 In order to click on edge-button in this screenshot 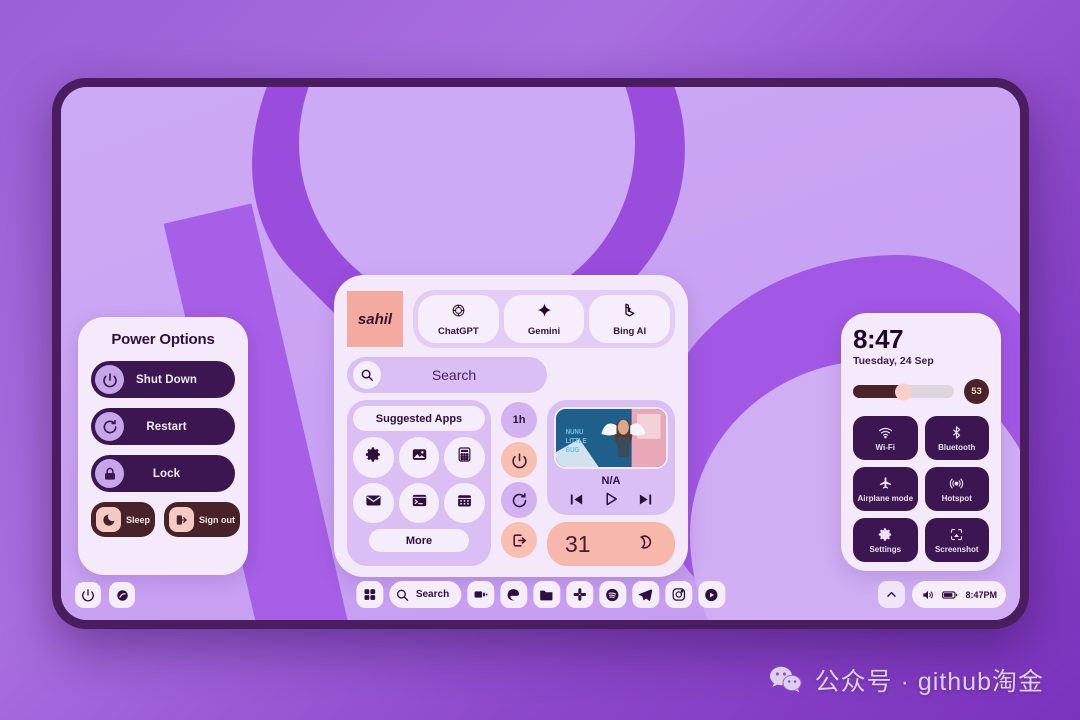, I will do `click(514, 594)`.